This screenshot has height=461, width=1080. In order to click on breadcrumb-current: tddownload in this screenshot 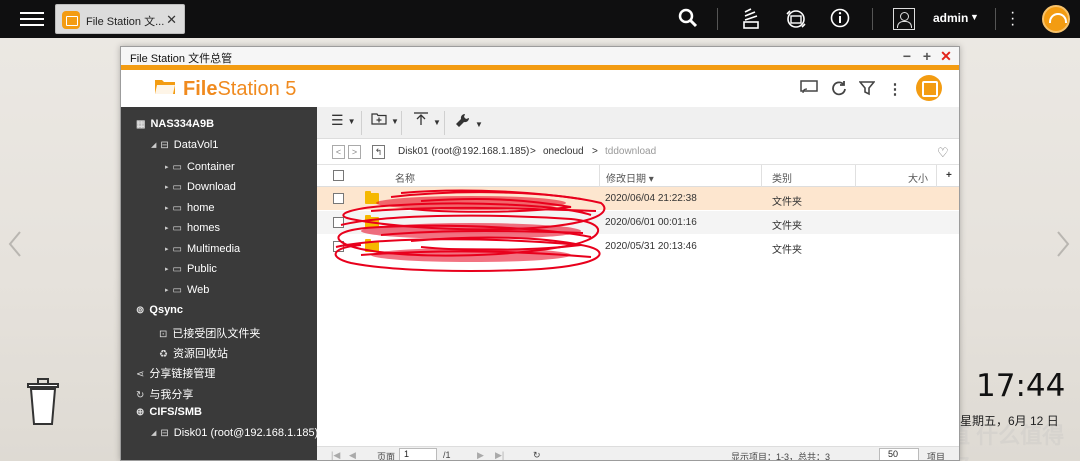, I will do `click(631, 151)`.